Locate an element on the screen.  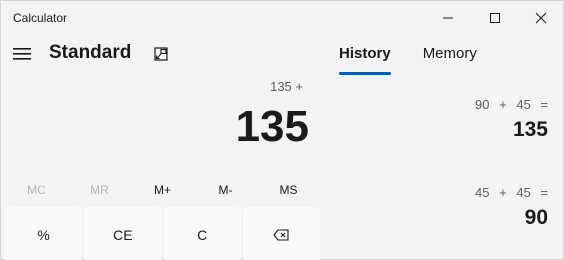
maximize-icon is located at coordinates (495, 18).